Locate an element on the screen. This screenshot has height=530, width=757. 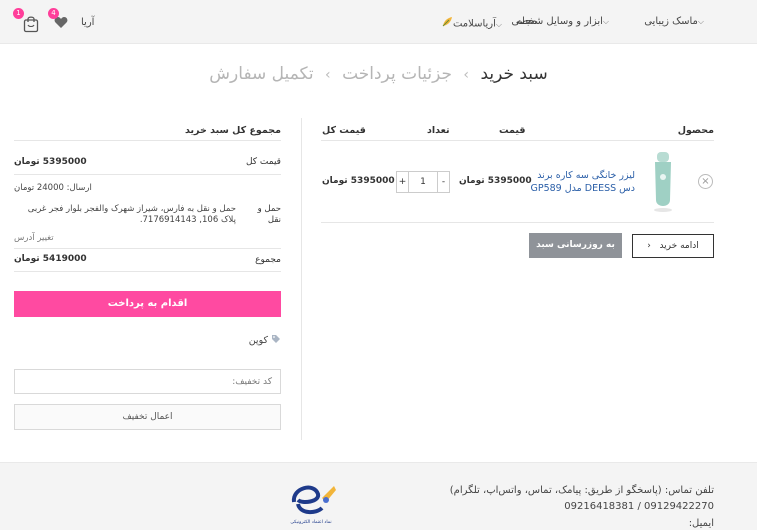
change-address-link: تغییر آدرس is located at coordinates (34, 238).